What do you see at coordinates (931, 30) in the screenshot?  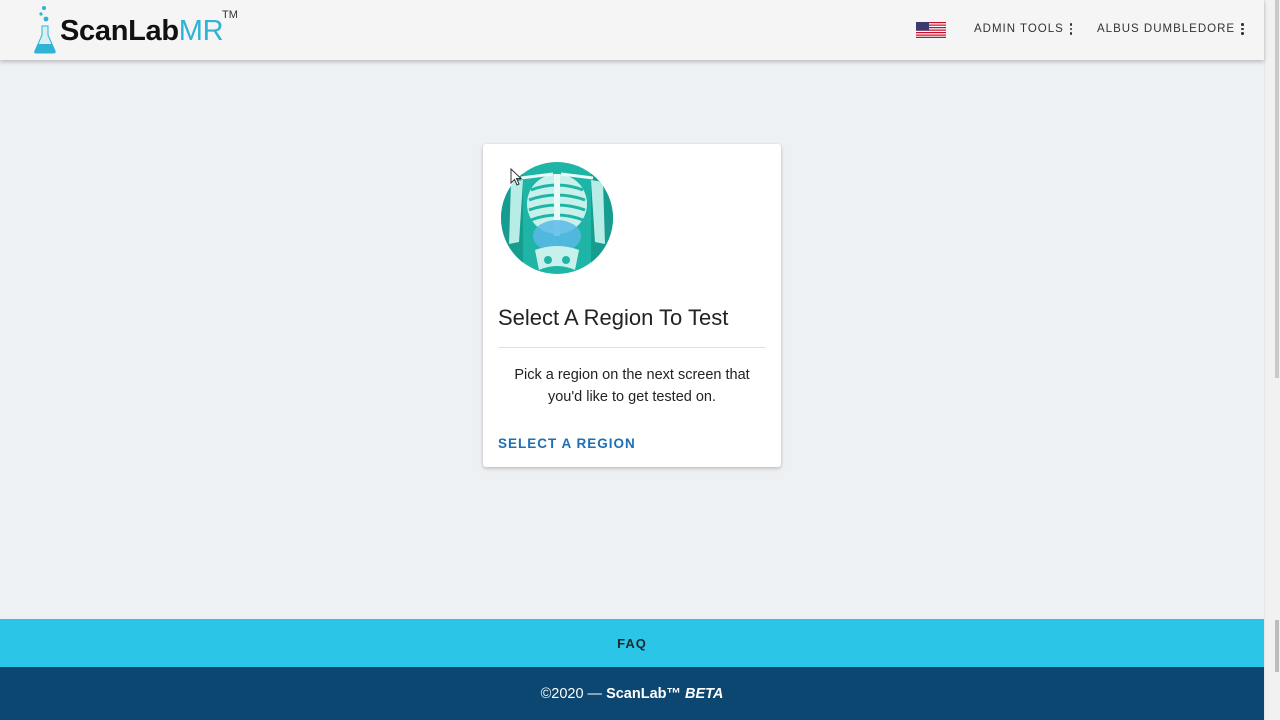 I see `us-flag-icon` at bounding box center [931, 30].